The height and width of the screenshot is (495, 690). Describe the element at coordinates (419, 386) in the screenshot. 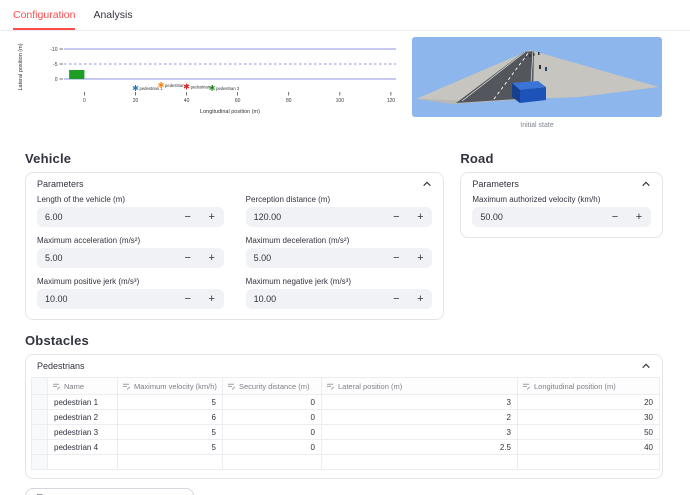

I see `column-header-lateral-position: Lateral position (m)` at that location.